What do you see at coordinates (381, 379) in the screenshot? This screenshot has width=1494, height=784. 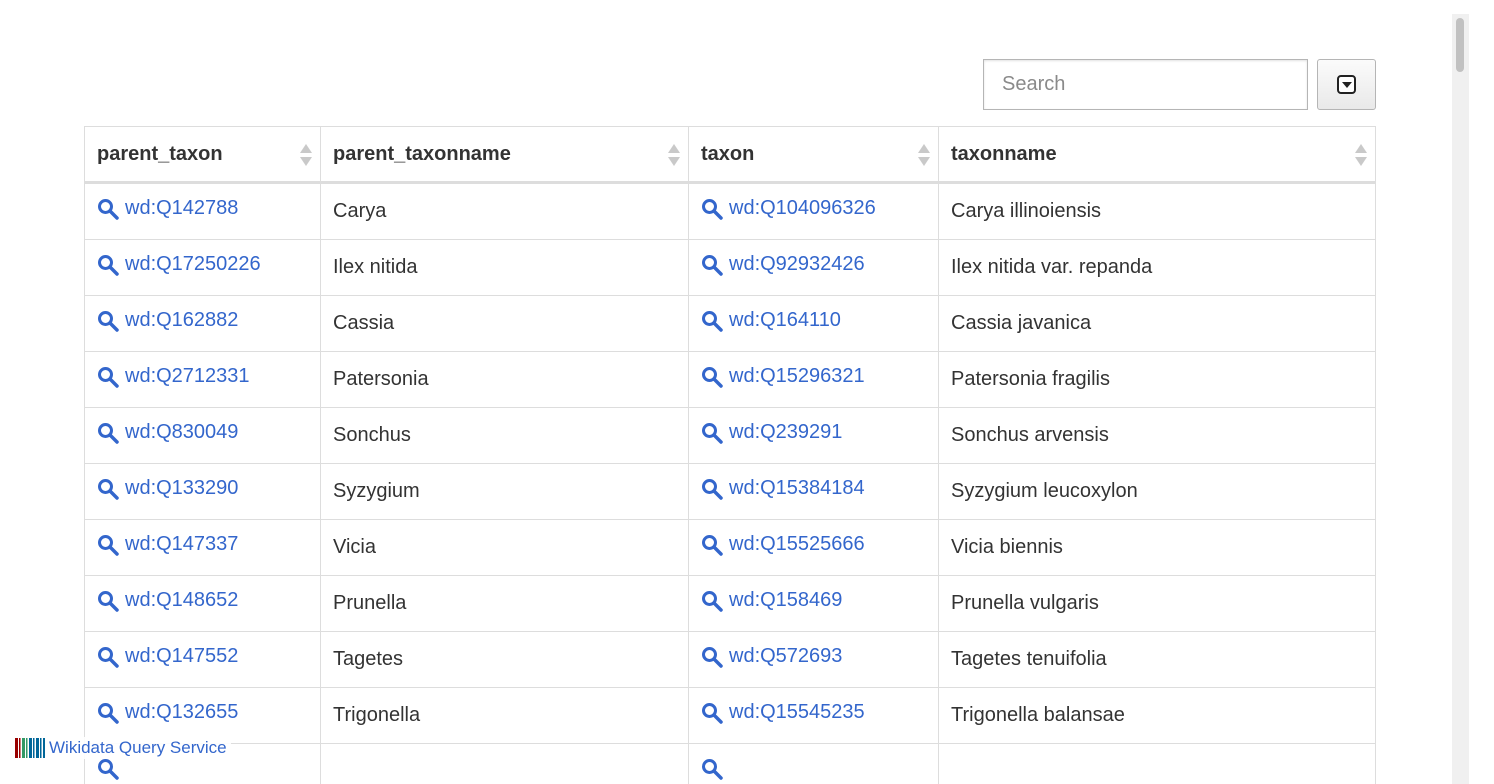 I see `cell-text: Patersonia` at bounding box center [381, 379].